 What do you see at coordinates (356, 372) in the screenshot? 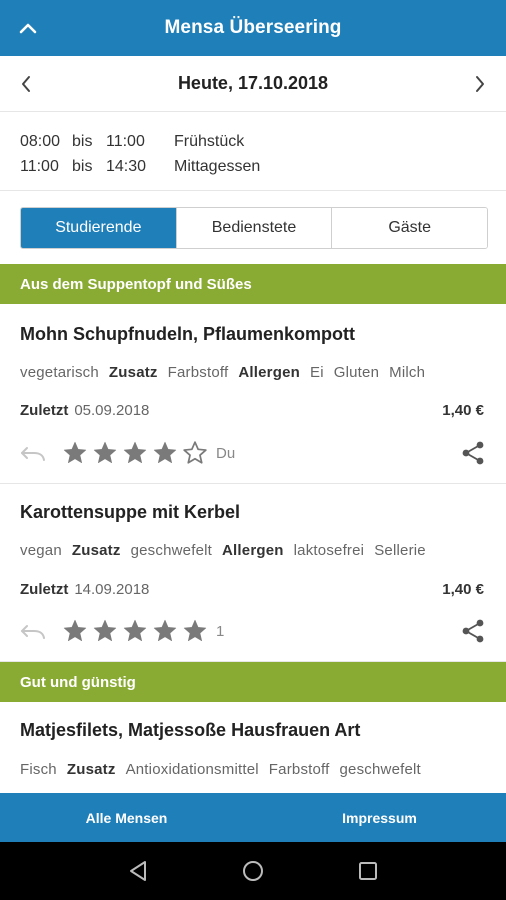
I see `meal-tag: Gluten` at bounding box center [356, 372].